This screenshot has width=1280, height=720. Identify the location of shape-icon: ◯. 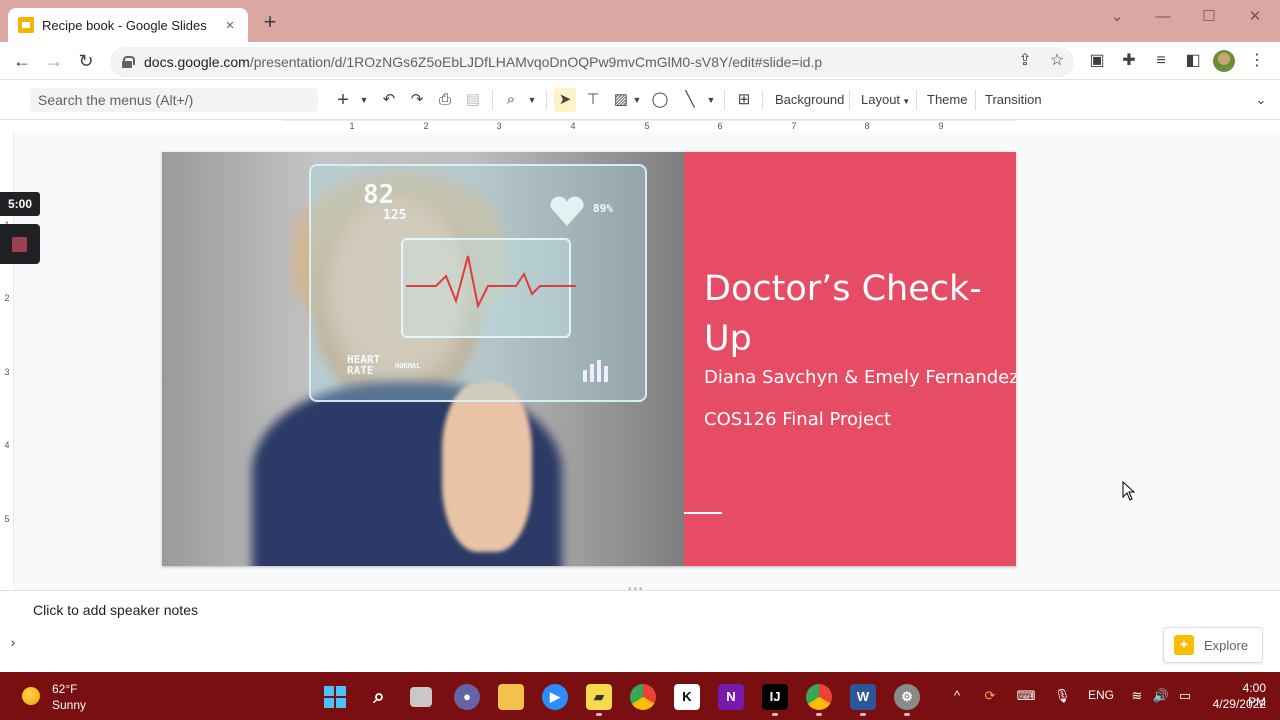
(660, 100).